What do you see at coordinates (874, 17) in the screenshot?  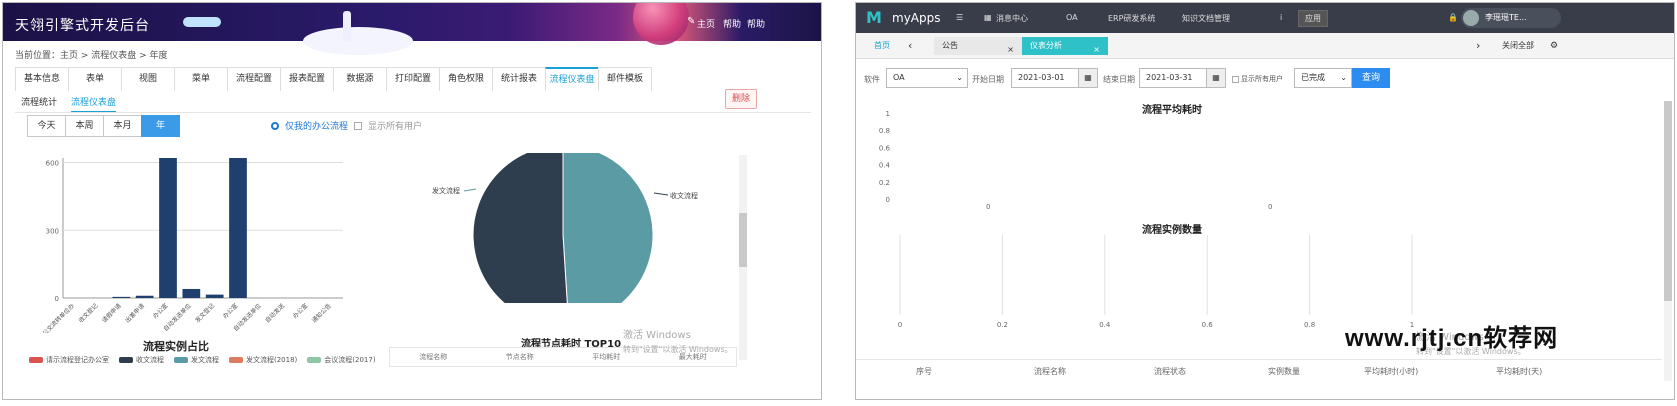 I see `myapps-logo-icon: M` at bounding box center [874, 17].